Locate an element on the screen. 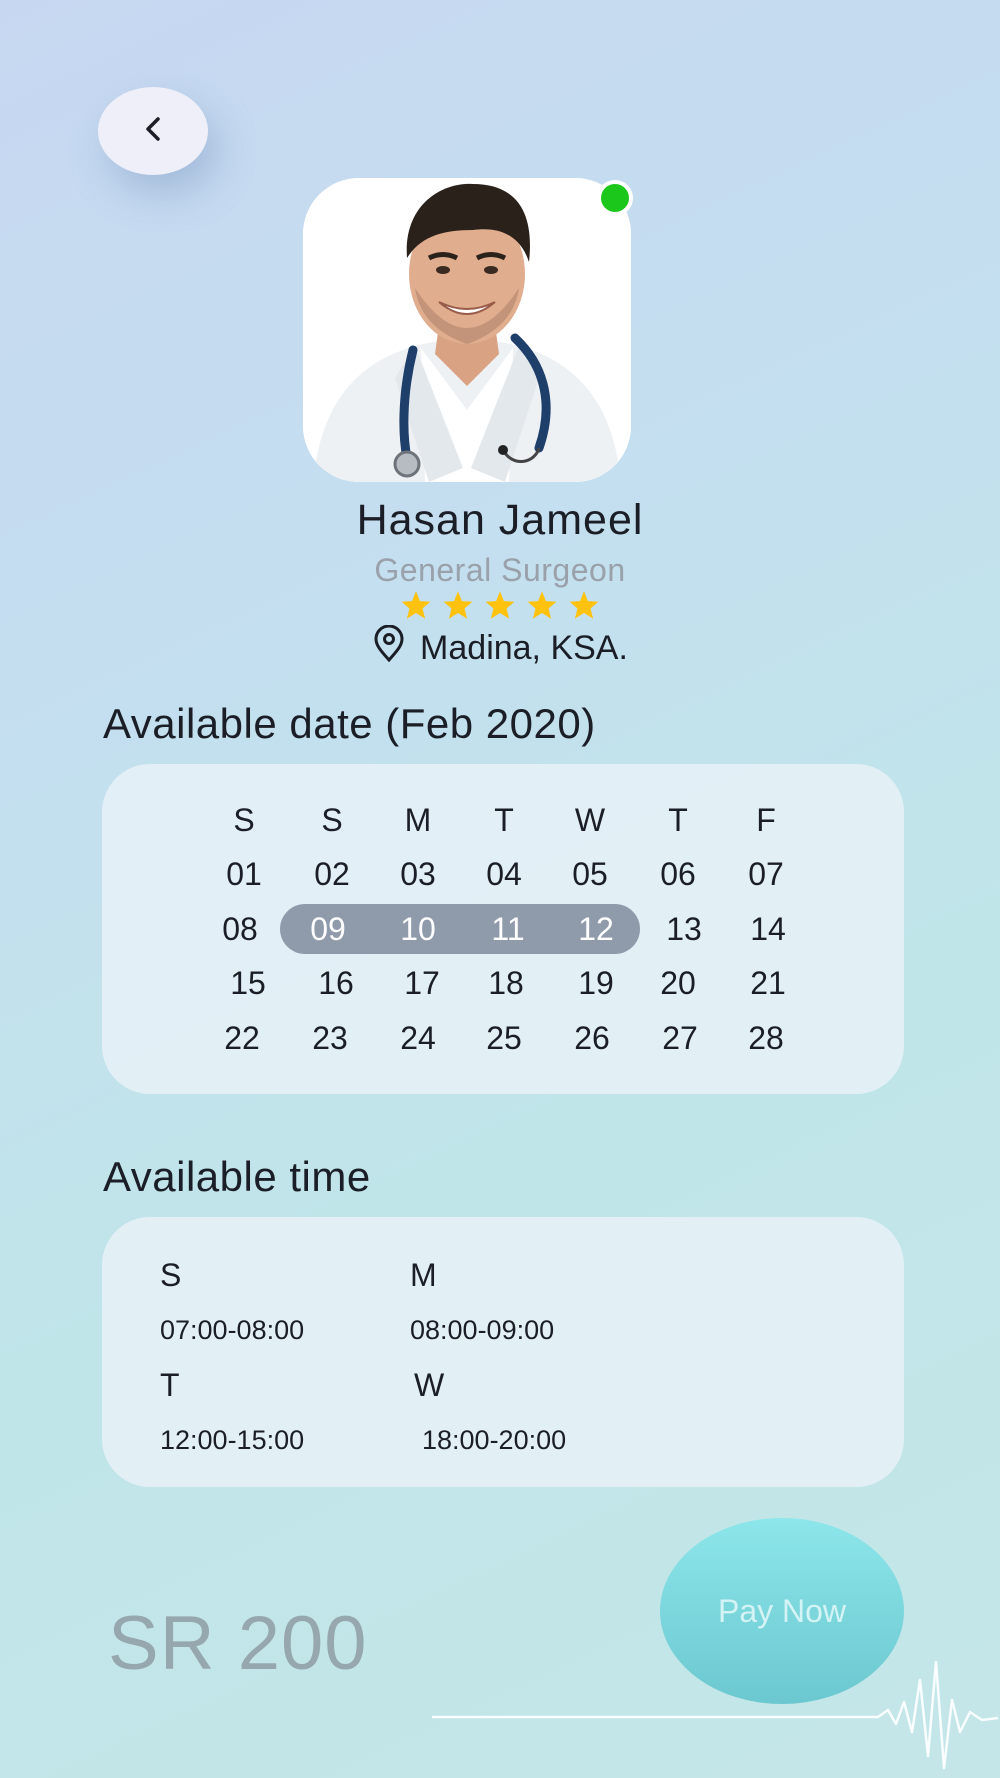  doctor-specialty: General Surgeon is located at coordinates (500, 570).